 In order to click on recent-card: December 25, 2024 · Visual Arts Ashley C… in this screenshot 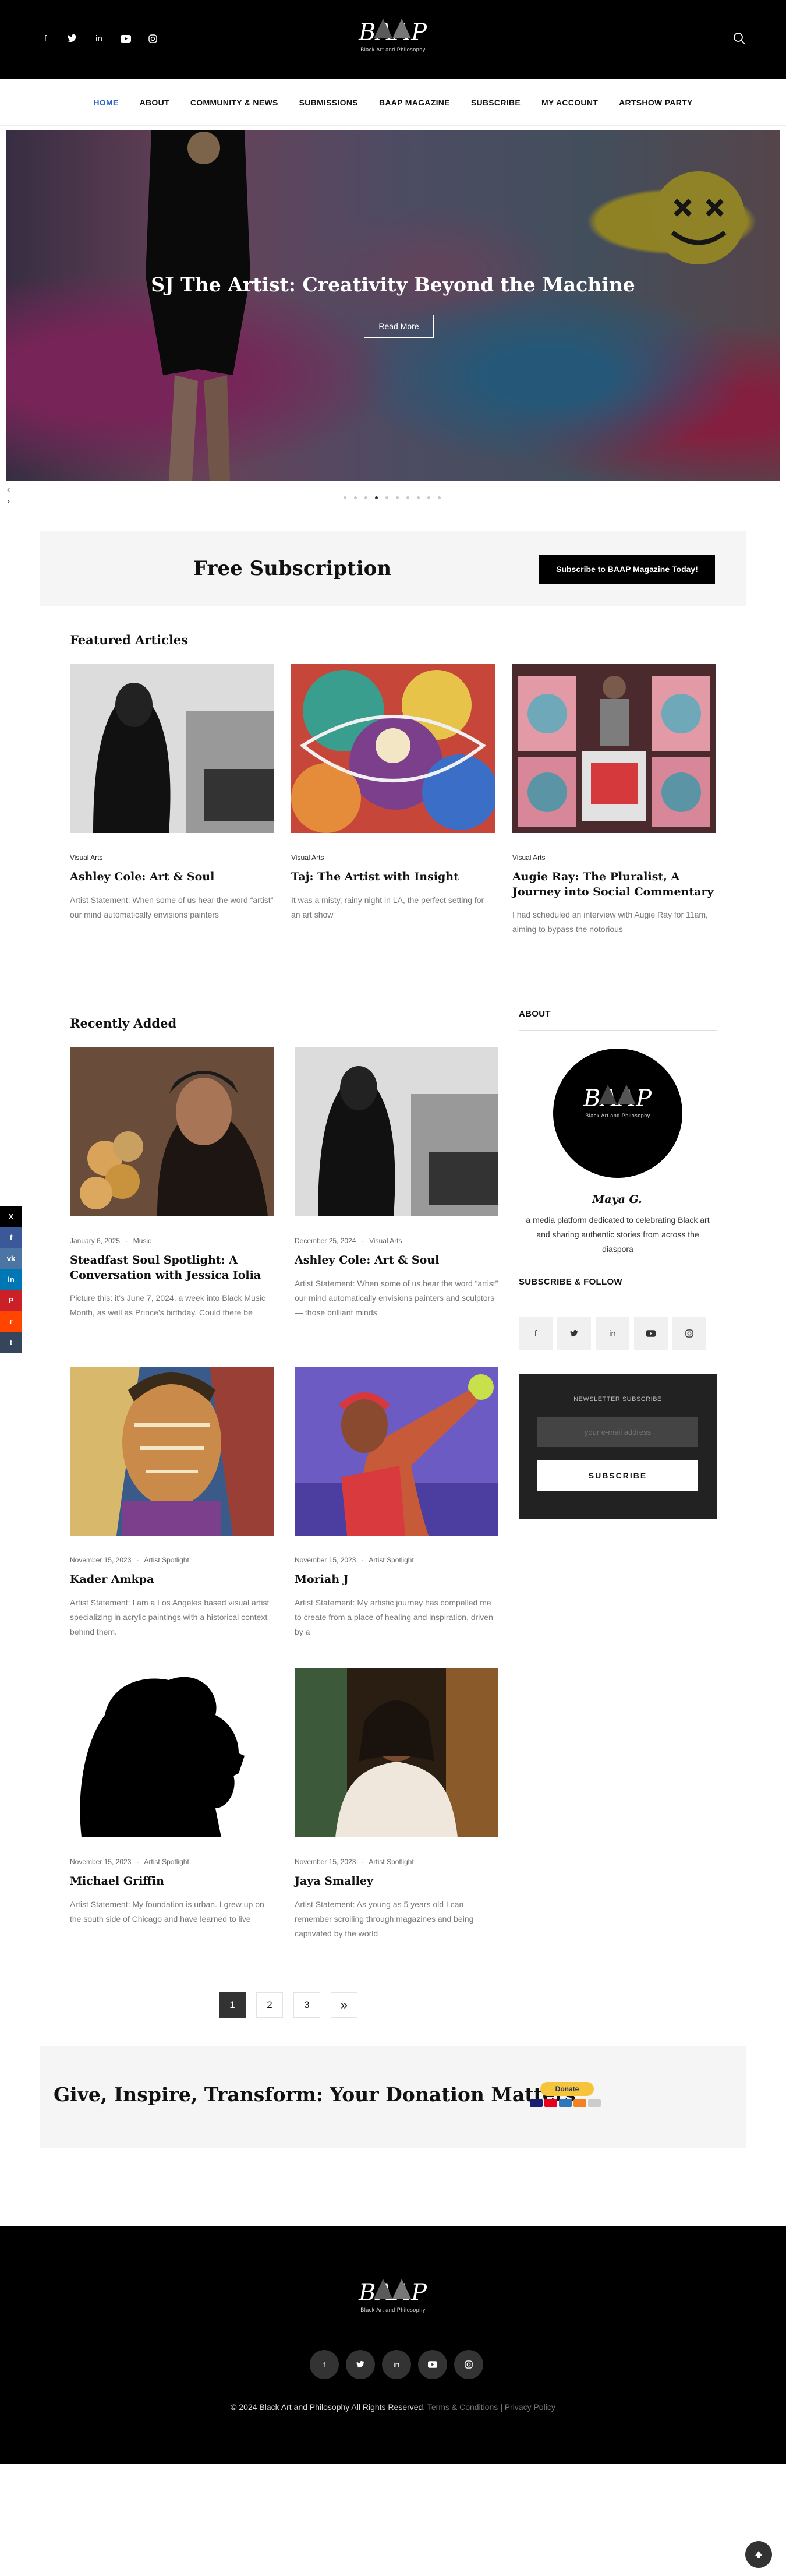, I will do `click(396, 1184)`.